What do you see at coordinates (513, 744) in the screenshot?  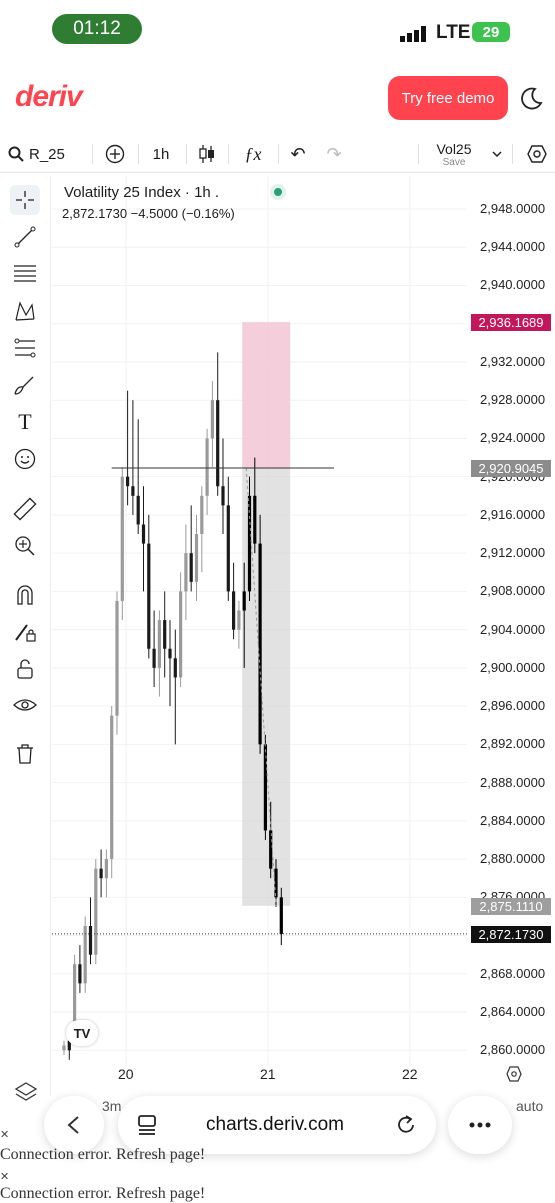 I see `price-tick: 2,892.0000` at bounding box center [513, 744].